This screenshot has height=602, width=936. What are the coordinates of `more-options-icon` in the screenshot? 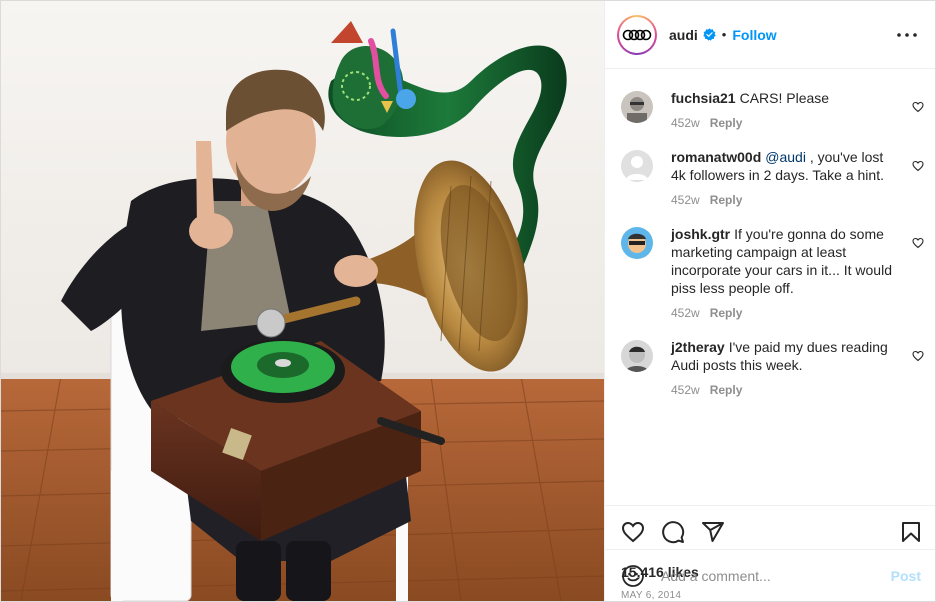 It's located at (907, 35).